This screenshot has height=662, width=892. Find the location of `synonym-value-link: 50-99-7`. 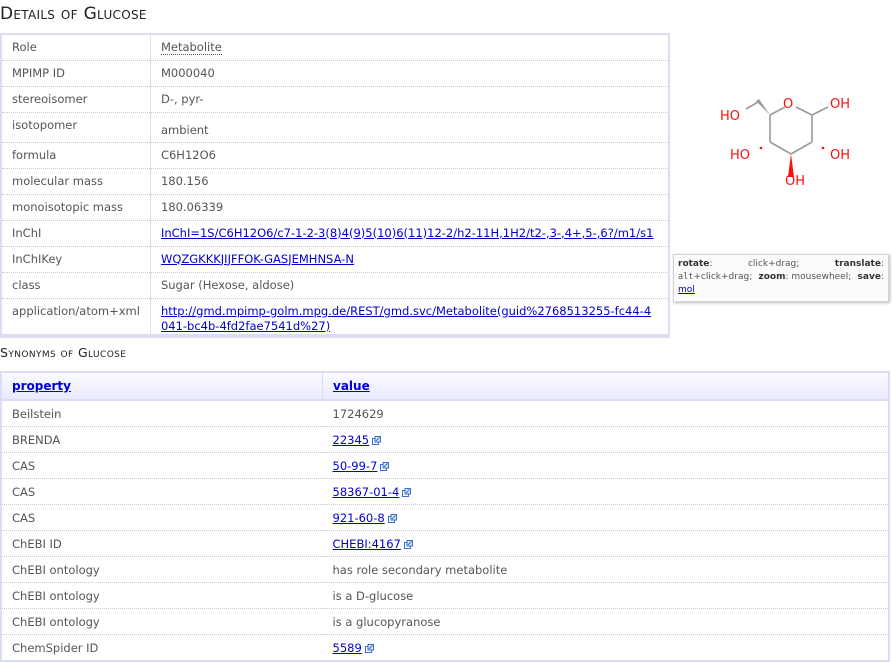

synonym-value-link: 50-99-7 is located at coordinates (355, 466).